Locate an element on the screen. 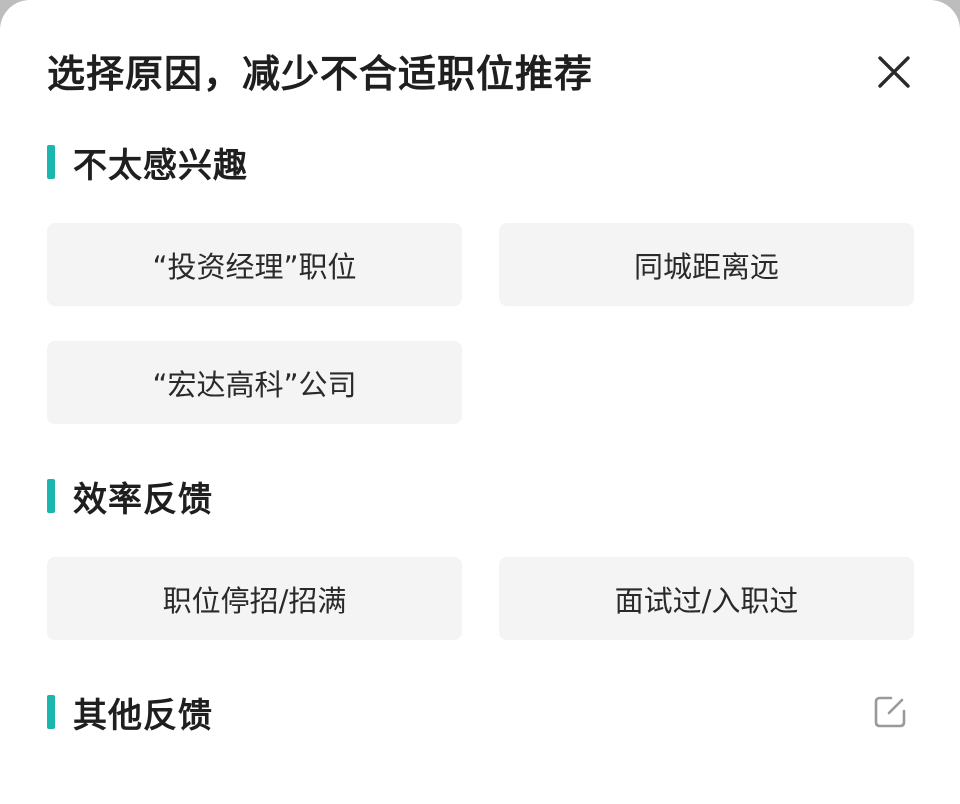  edit-icon is located at coordinates (890, 712).